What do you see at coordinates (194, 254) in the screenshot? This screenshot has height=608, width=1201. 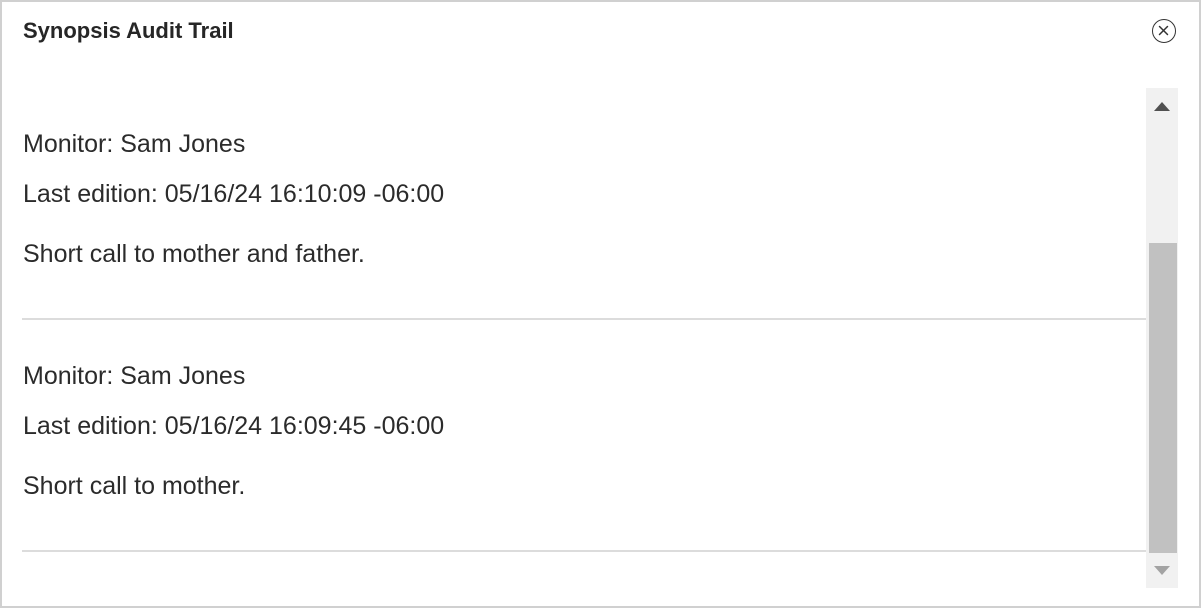 I see `entry-note: Short call to mother and father.` at bounding box center [194, 254].